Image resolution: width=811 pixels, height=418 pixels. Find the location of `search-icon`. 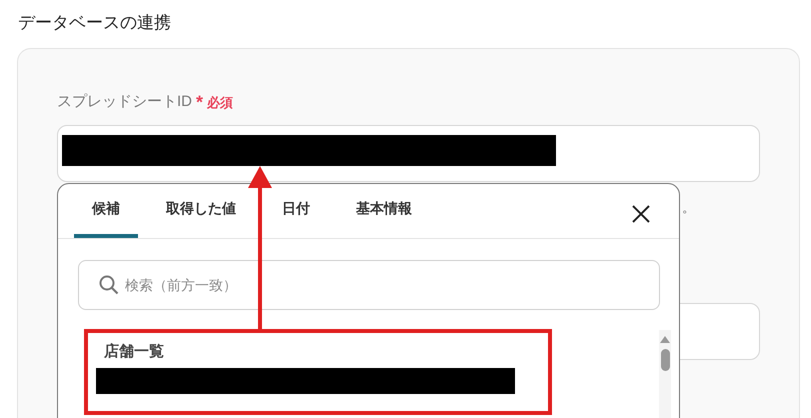

search-icon is located at coordinates (109, 285).